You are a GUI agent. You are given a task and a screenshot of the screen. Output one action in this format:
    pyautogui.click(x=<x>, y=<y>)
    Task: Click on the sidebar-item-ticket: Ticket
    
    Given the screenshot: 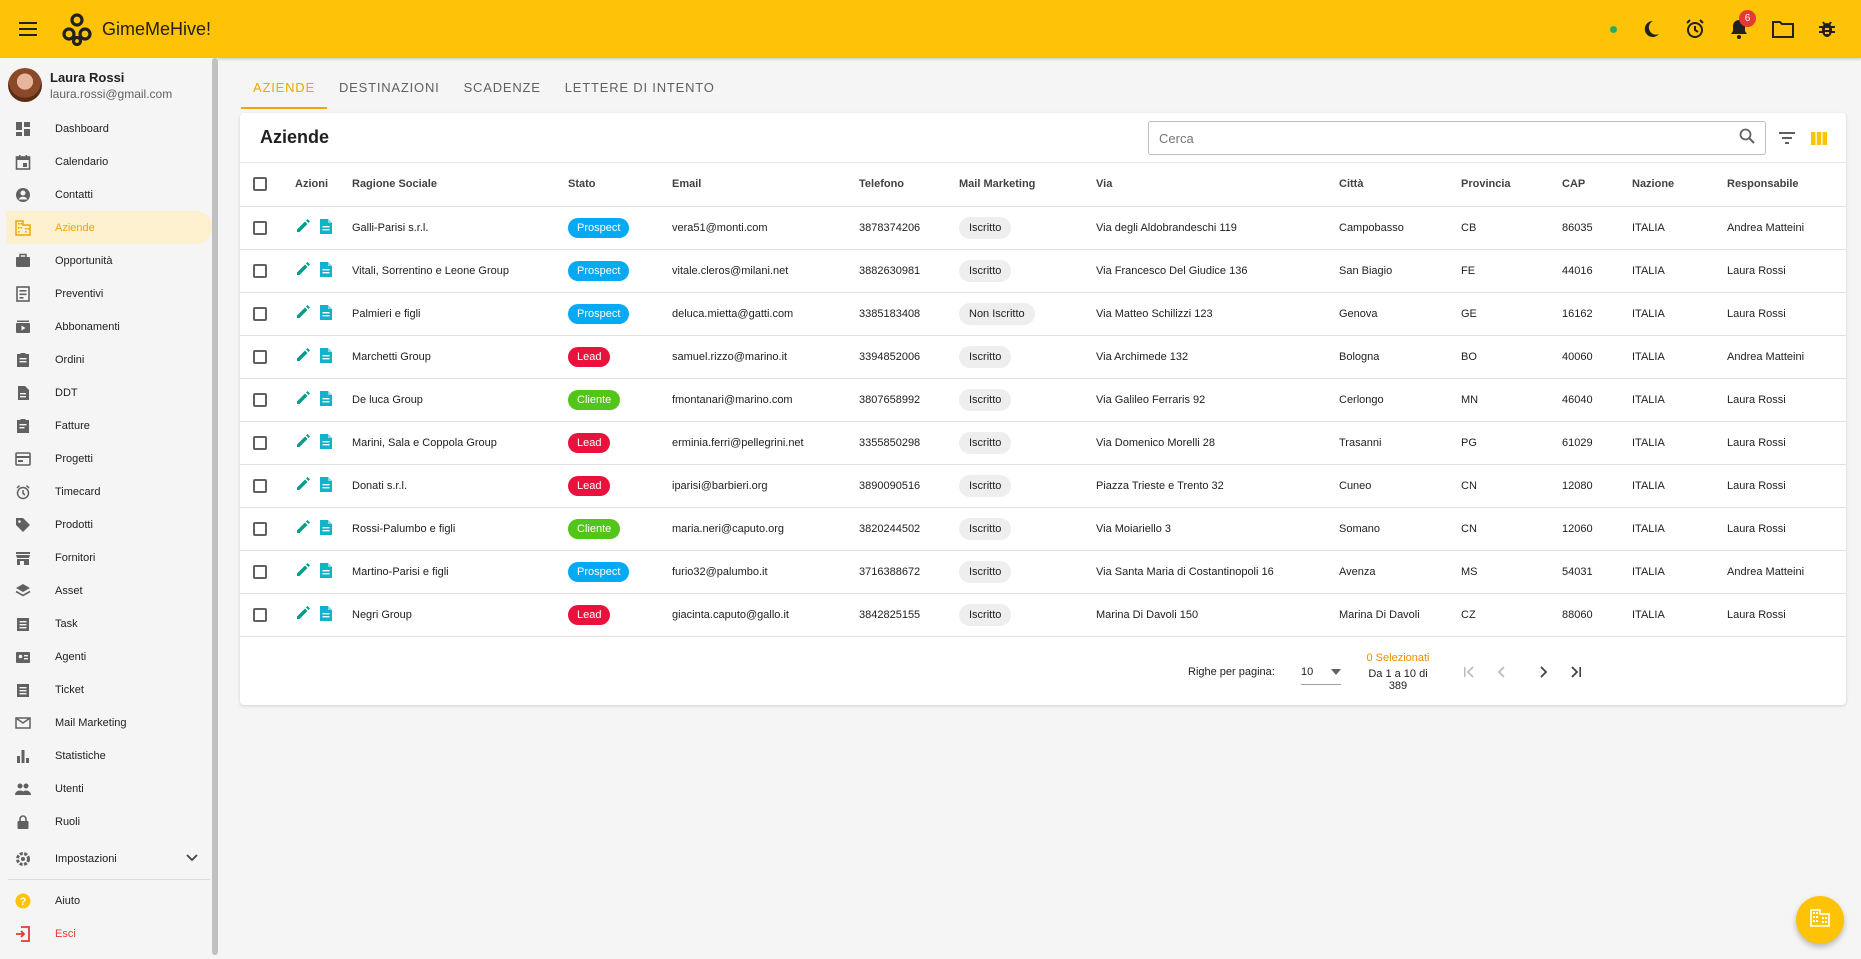 What is the action you would take?
    pyautogui.click(x=109, y=689)
    